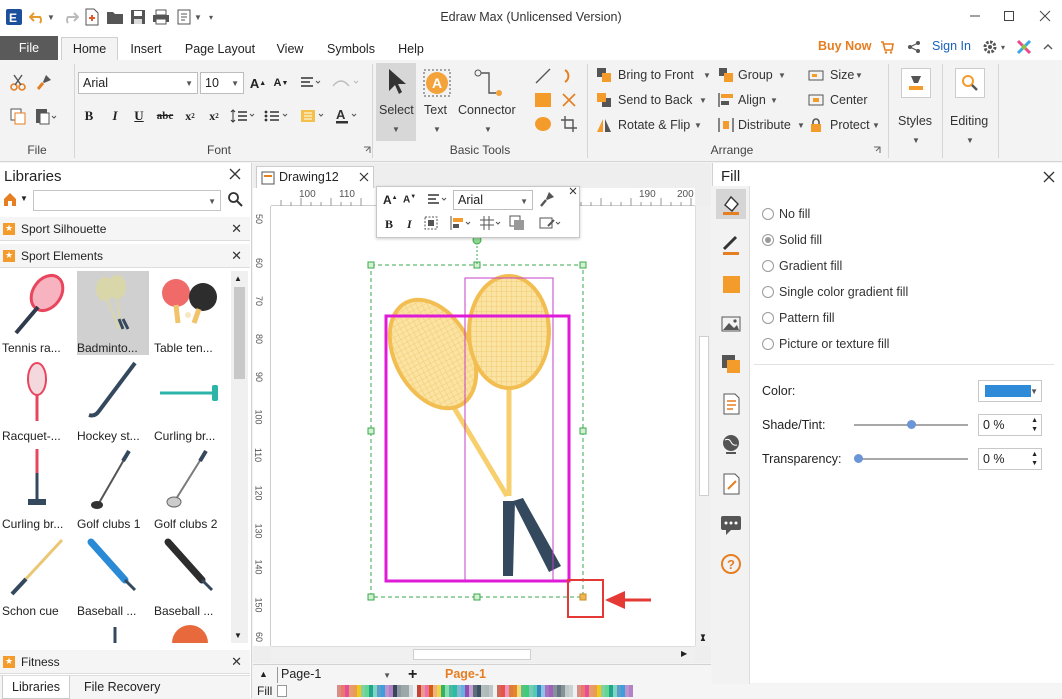 The image size is (1062, 699). I want to click on color-swatches, so click(486, 691).